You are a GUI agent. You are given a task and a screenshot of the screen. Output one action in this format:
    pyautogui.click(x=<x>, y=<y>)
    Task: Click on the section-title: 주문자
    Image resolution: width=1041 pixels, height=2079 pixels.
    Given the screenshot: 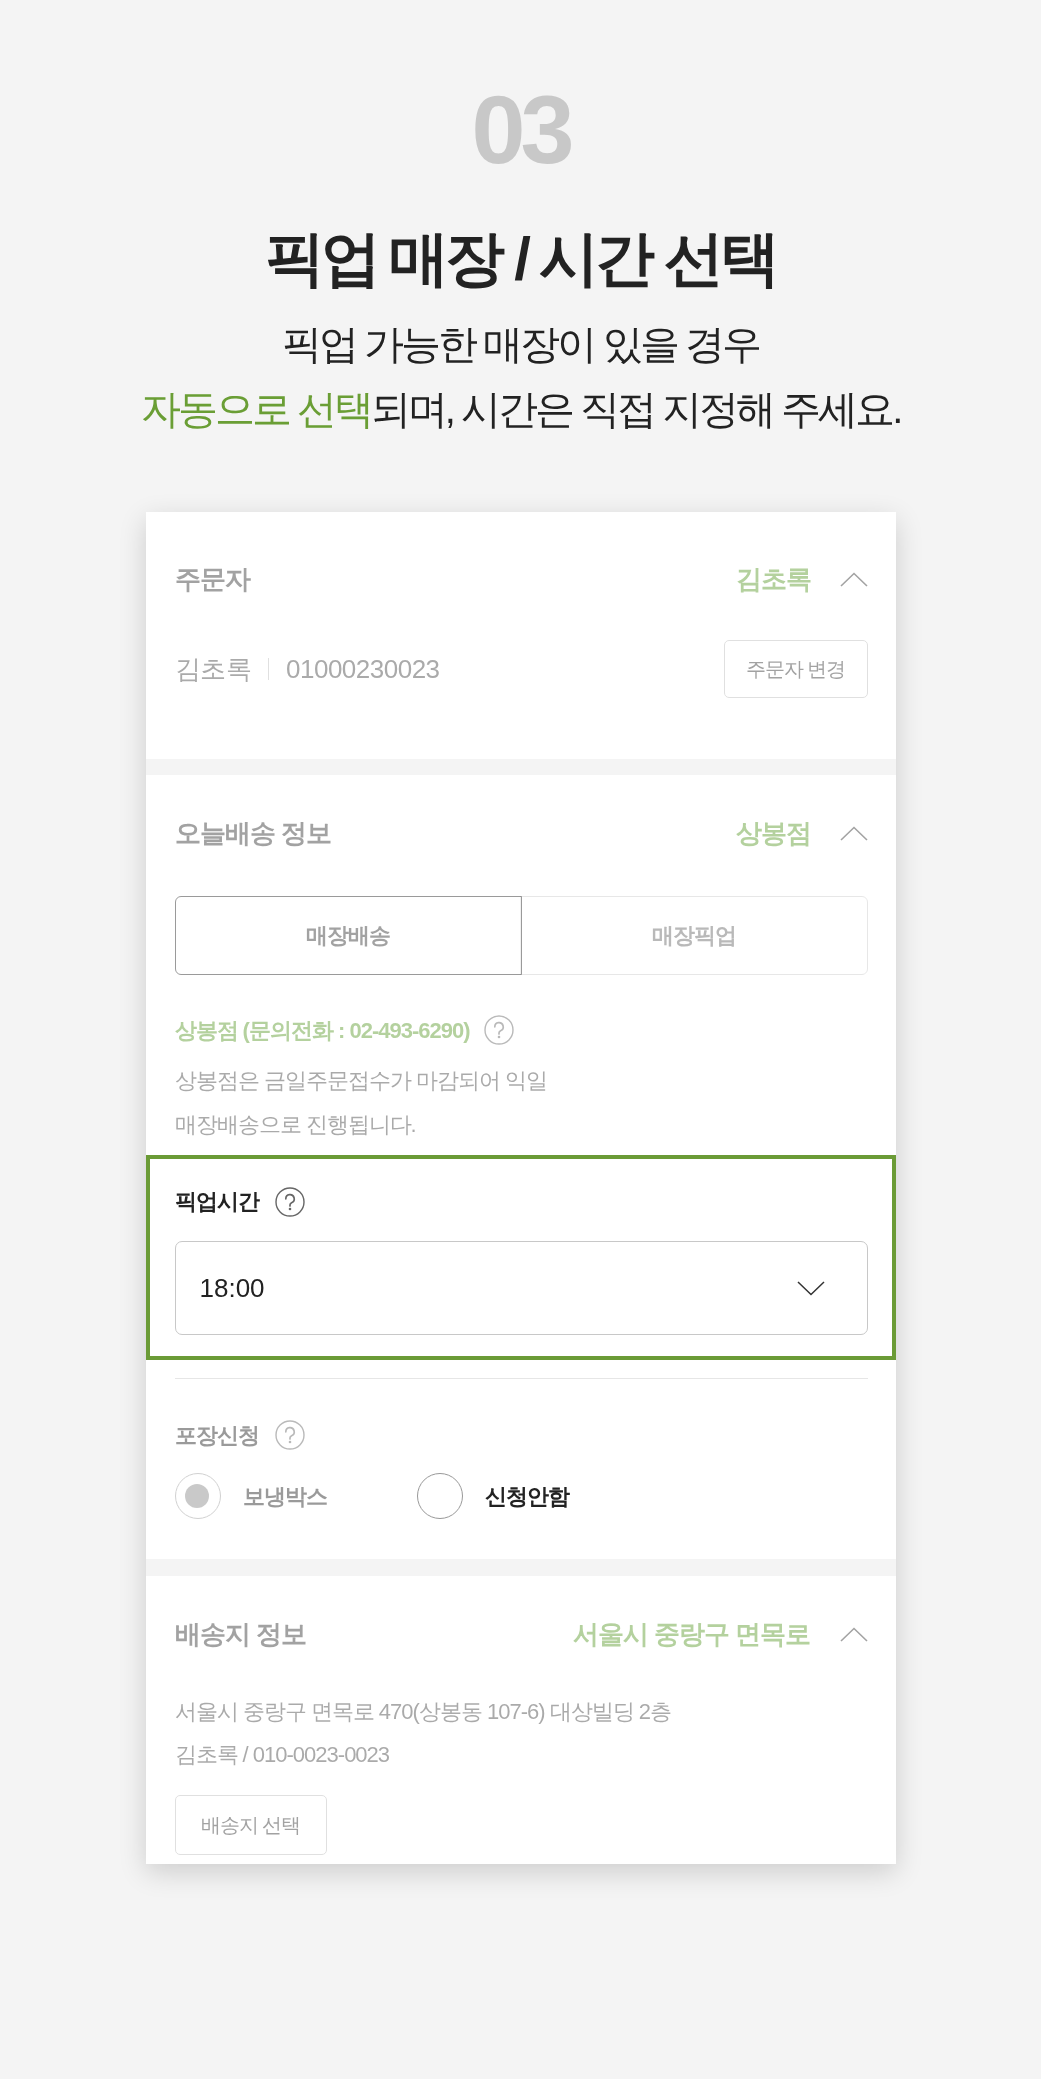 What is the action you would take?
    pyautogui.click(x=212, y=579)
    